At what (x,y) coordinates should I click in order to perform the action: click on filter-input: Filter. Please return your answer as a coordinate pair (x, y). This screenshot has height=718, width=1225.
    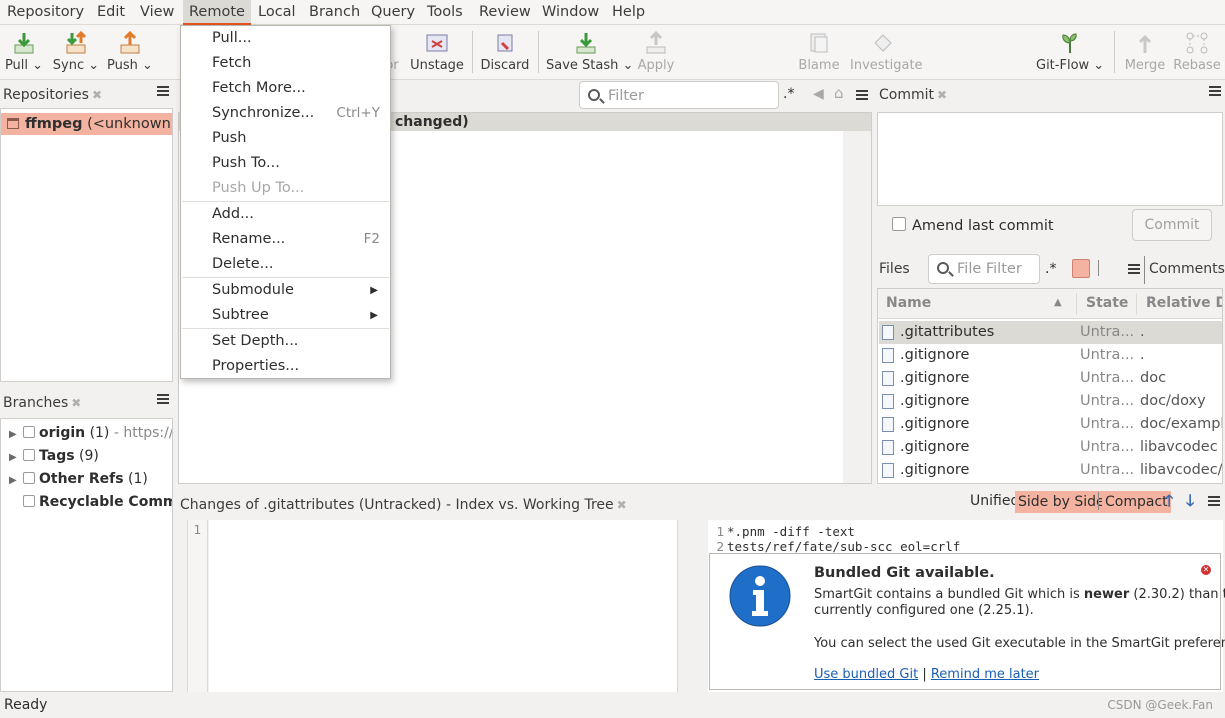
    Looking at the image, I should click on (679, 95).